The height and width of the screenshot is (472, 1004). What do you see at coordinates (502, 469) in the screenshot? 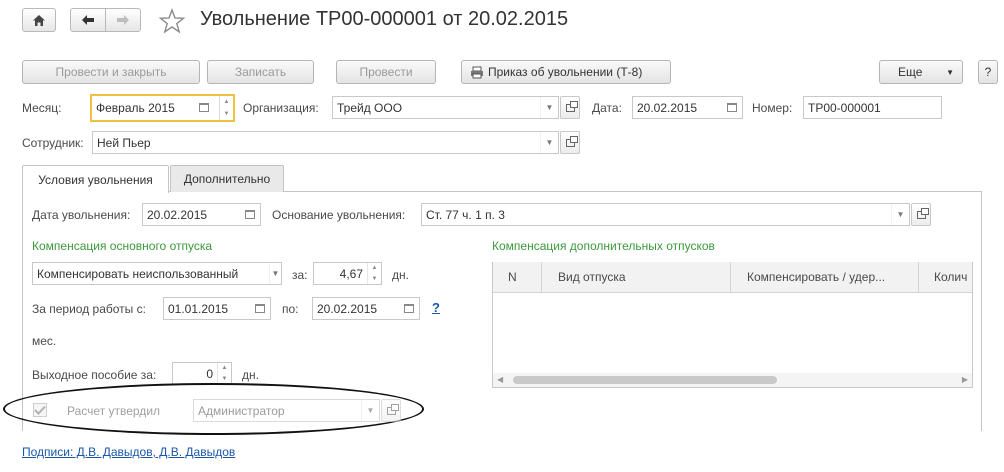
I see `cutoff-comment-row` at bounding box center [502, 469].